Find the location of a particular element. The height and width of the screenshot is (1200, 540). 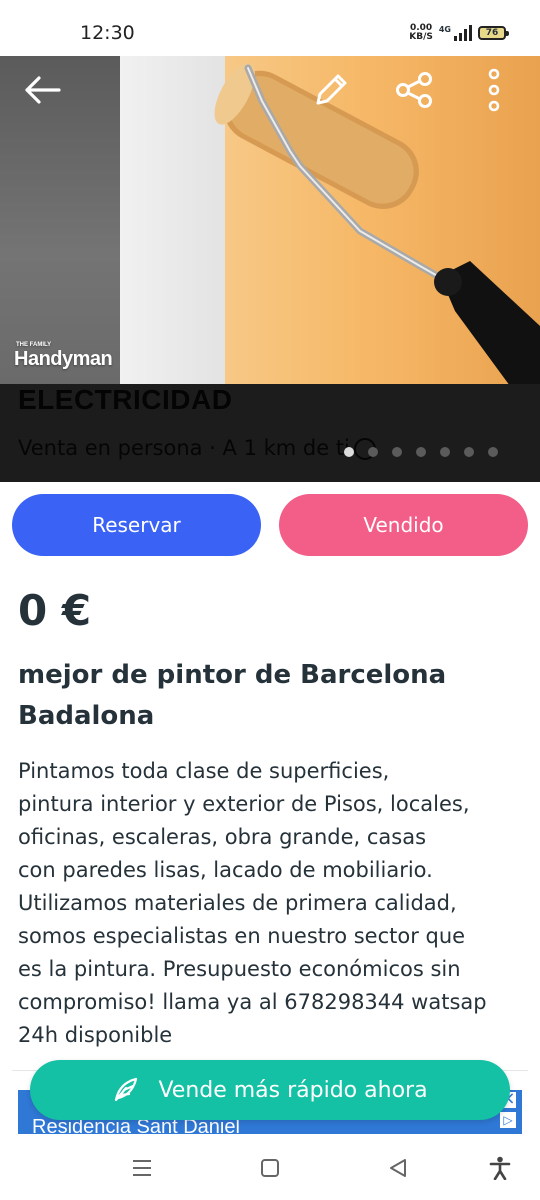

network-speed: 0.00 KB/S is located at coordinates (421, 33).